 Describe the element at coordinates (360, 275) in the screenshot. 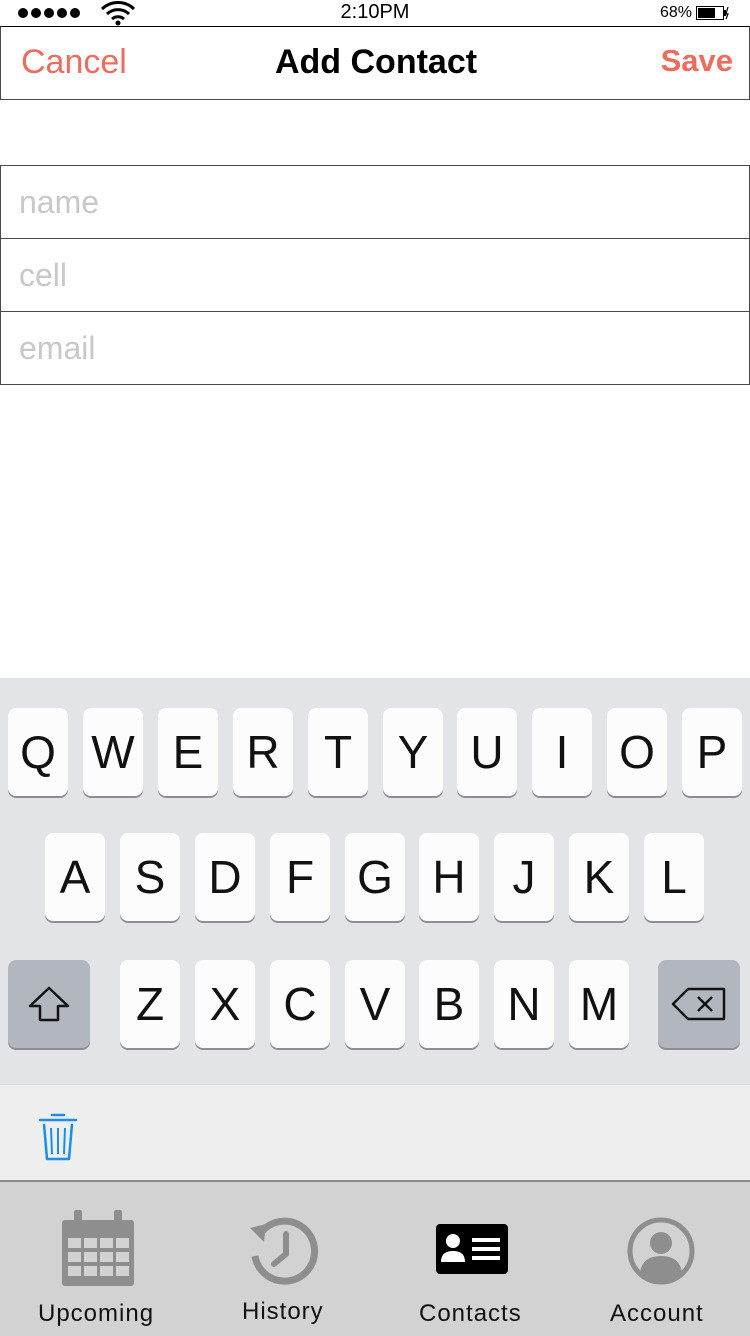

I see `cell-input` at that location.